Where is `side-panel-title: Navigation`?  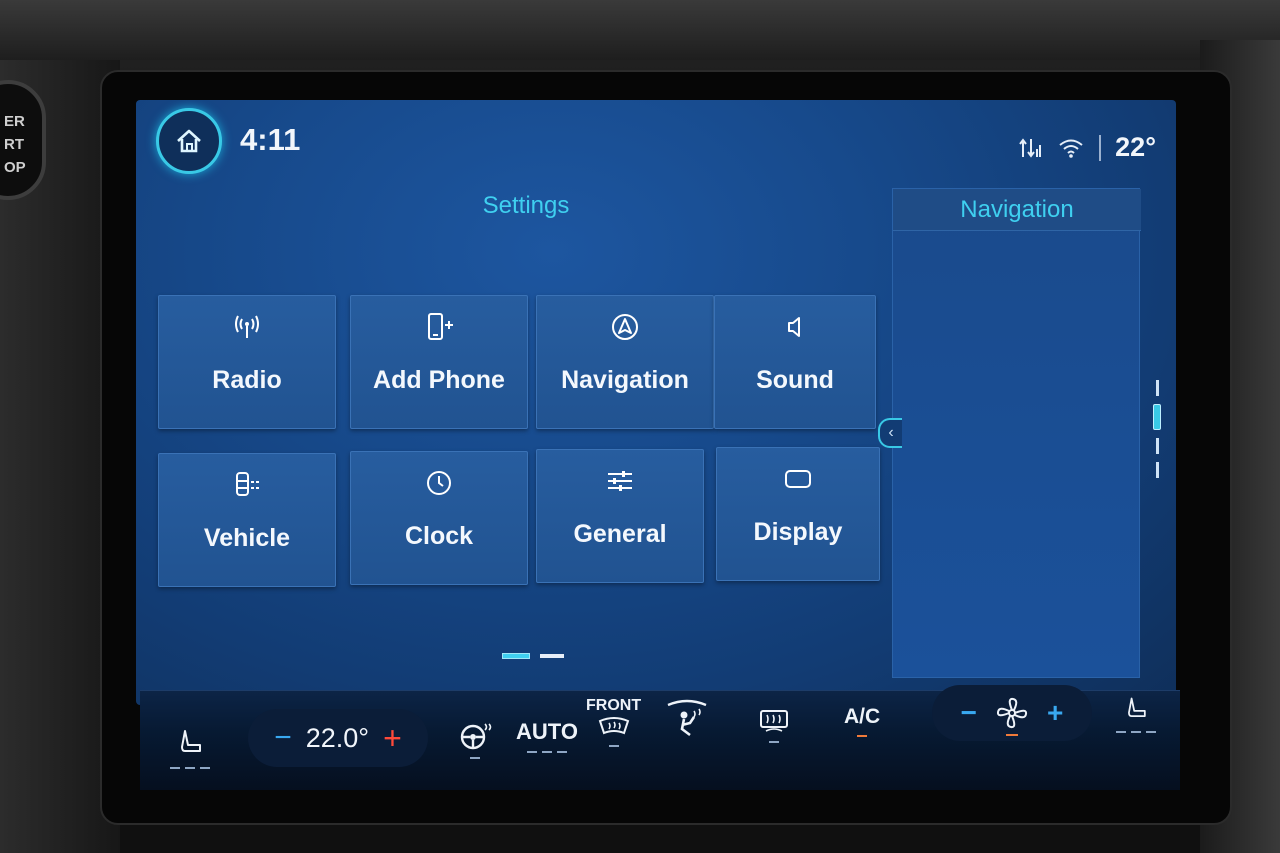
side-panel-title: Navigation is located at coordinates (1017, 210).